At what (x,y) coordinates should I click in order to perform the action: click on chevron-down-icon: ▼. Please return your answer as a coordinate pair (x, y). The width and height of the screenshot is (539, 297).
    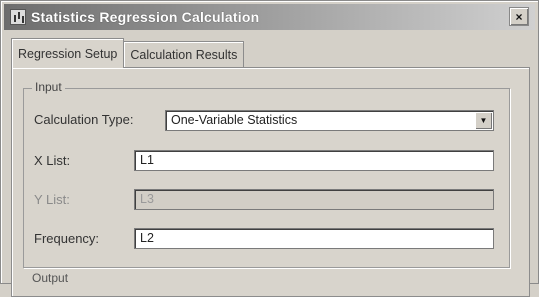
    Looking at the image, I should click on (483, 120).